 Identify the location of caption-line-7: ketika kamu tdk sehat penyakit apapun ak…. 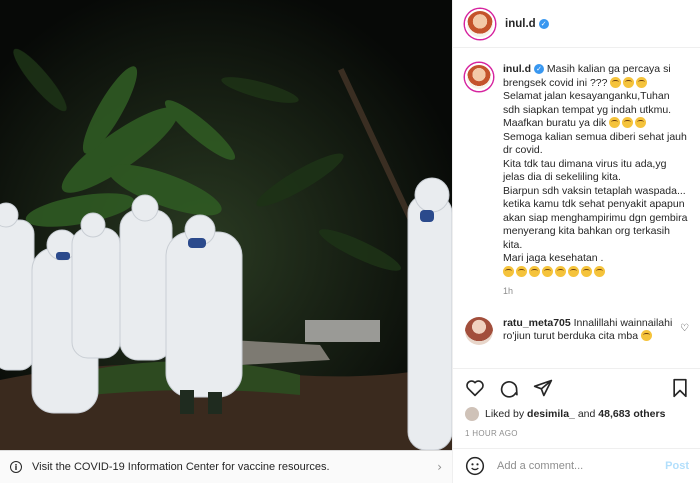
(595, 224).